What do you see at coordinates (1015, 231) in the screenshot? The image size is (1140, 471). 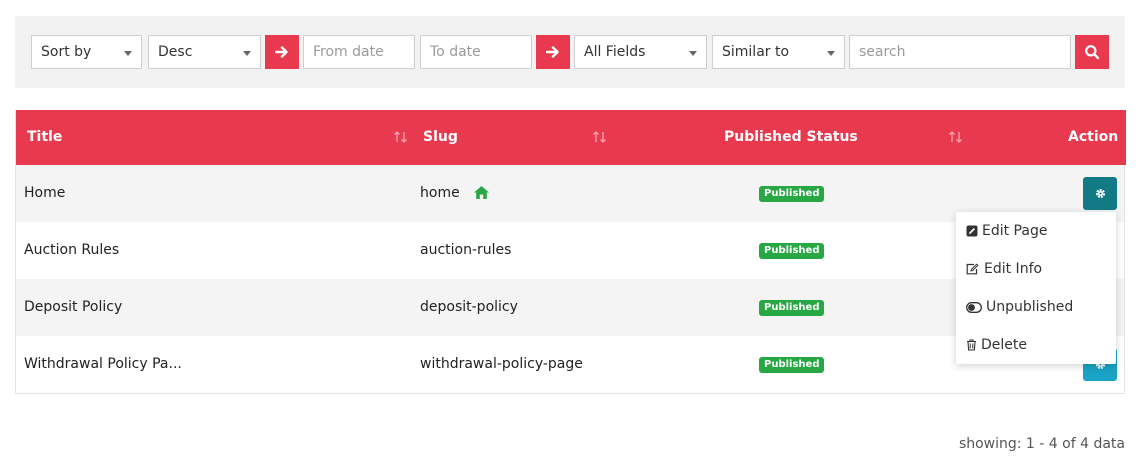 I see `menu-item-label: Edit Page` at bounding box center [1015, 231].